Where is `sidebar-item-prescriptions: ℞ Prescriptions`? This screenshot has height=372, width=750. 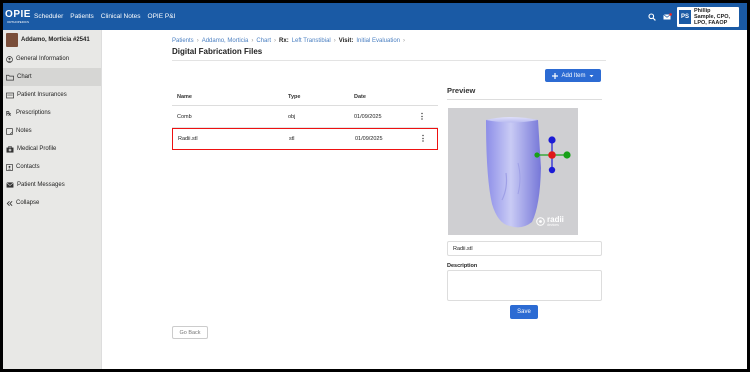 sidebar-item-prescriptions: ℞ Prescriptions is located at coordinates (52, 113).